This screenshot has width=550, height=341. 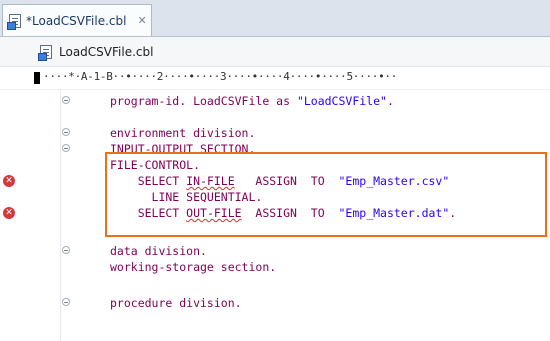 What do you see at coordinates (106, 52) in the screenshot?
I see `breadcrumb-label: LoadCSVFile.cbl` at bounding box center [106, 52].